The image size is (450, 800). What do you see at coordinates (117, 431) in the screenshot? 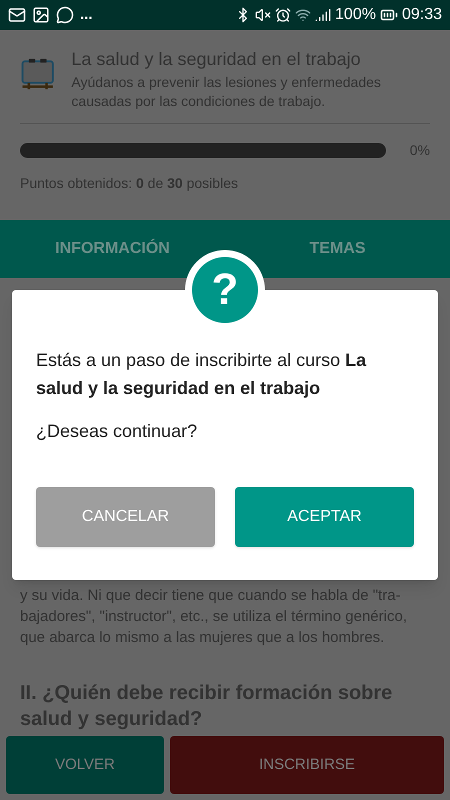
I see `dialog-question: ¿Deseas continuar?` at bounding box center [117, 431].